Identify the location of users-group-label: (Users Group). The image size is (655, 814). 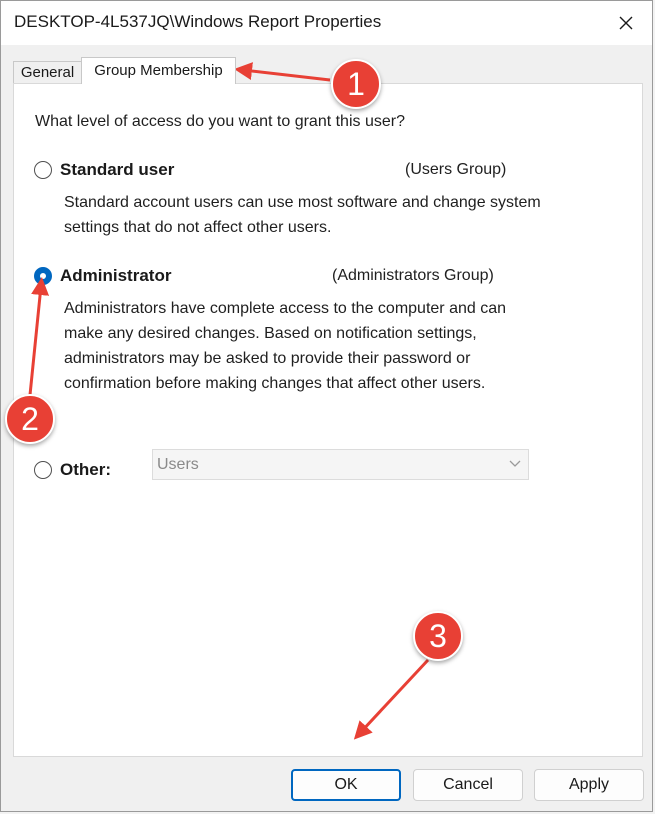
(456, 169).